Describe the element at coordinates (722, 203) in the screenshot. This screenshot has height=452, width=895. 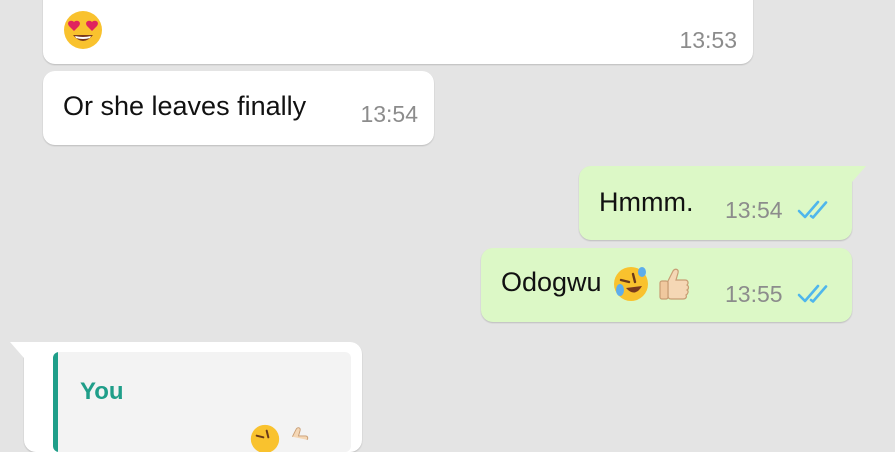
I see `message-bubble-outgoing: Hmmm. 13:54` at that location.